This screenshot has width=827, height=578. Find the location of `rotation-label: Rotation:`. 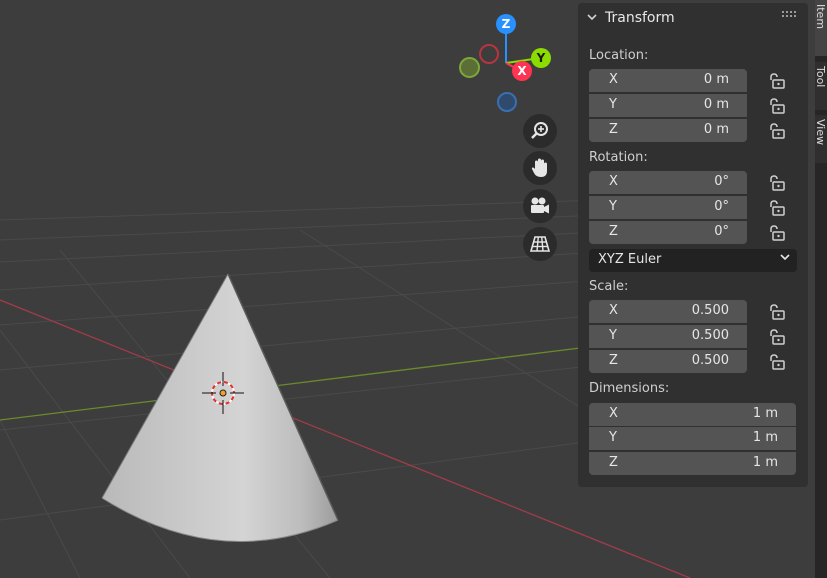

rotation-label: Rotation: is located at coordinates (618, 157).